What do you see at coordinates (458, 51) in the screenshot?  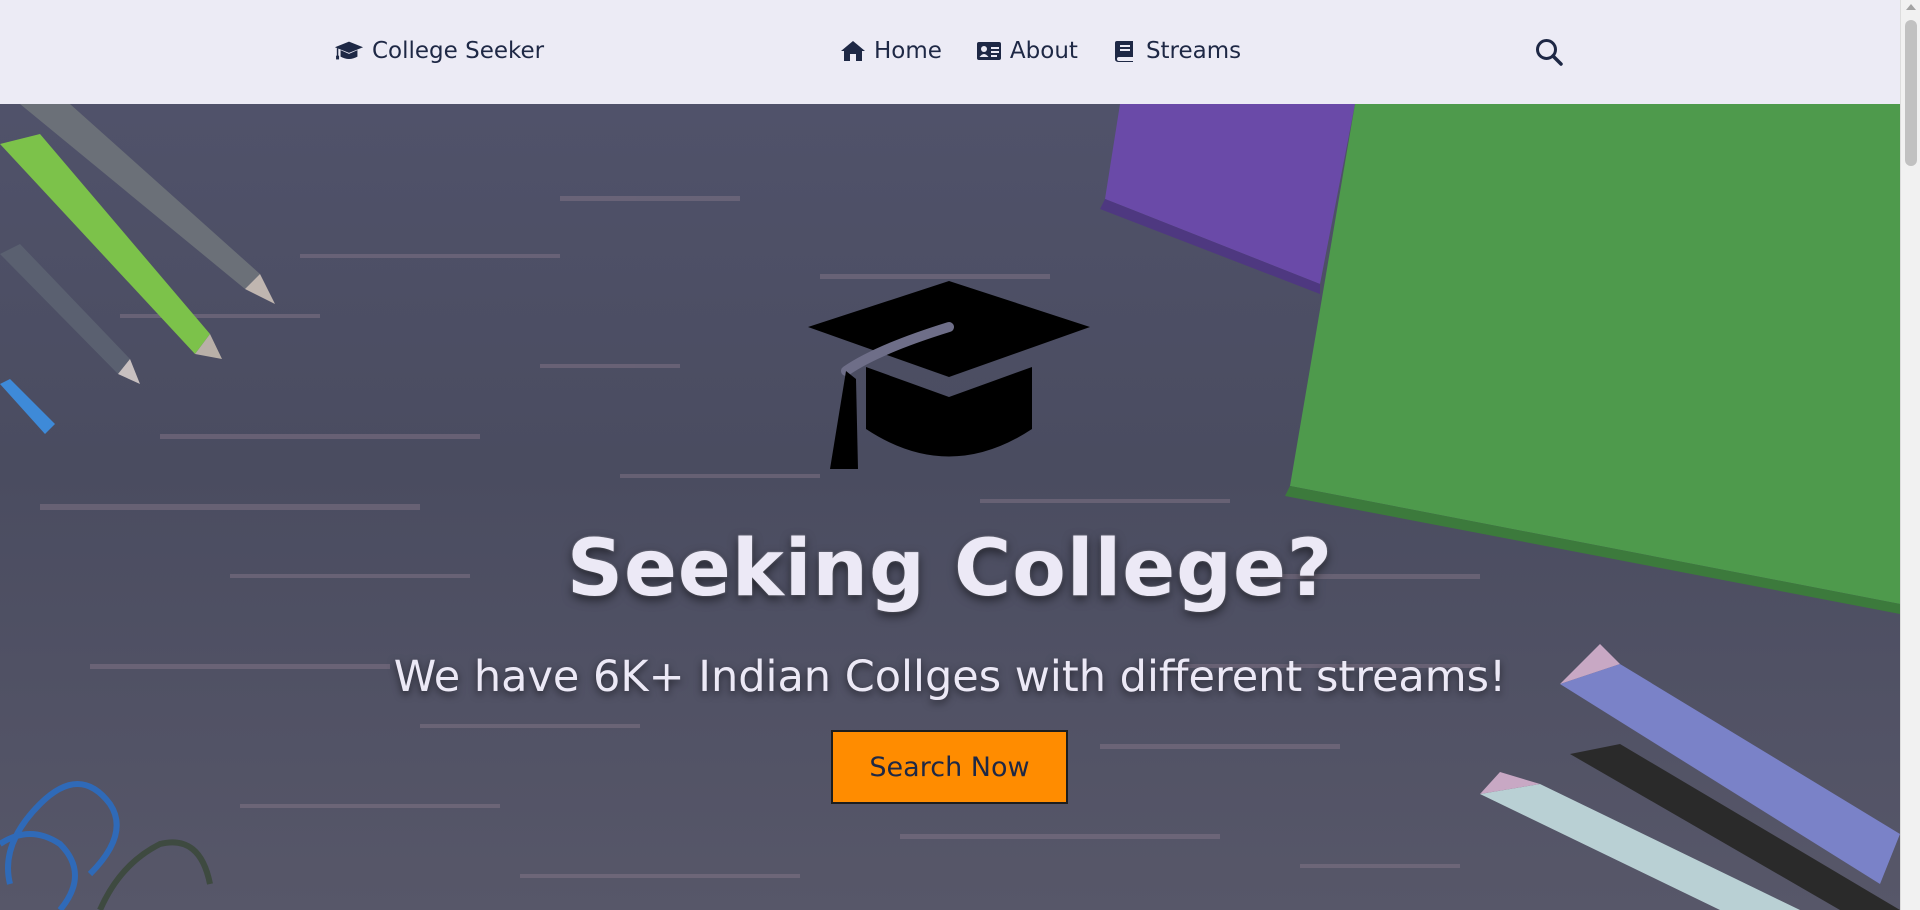 I see `brand-label: College Seeker` at bounding box center [458, 51].